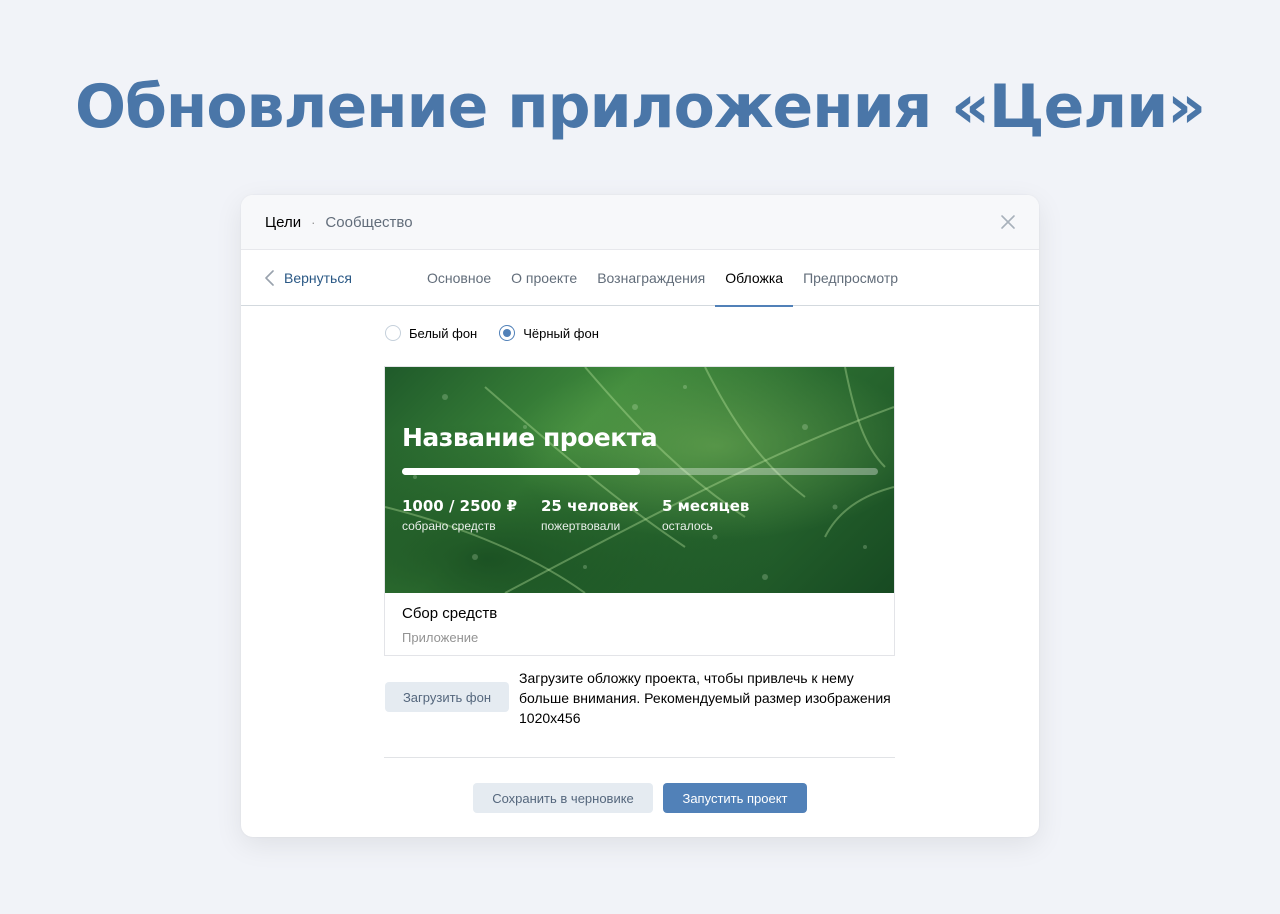 The image size is (1280, 914). I want to click on modal-header: Цели · Сообщество, so click(640, 222).